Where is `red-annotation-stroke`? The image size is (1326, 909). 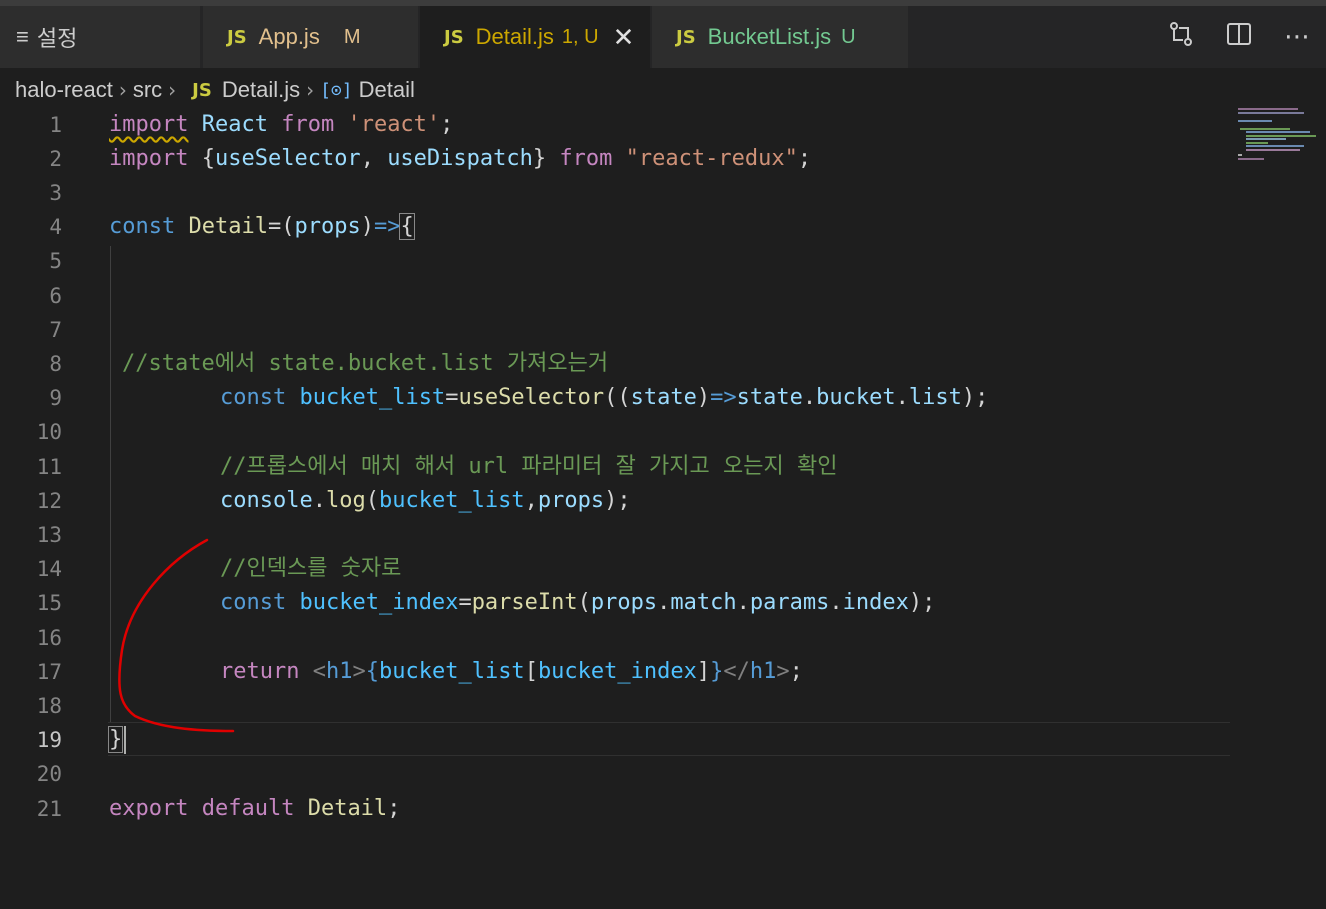 red-annotation-stroke is located at coordinates (176, 635).